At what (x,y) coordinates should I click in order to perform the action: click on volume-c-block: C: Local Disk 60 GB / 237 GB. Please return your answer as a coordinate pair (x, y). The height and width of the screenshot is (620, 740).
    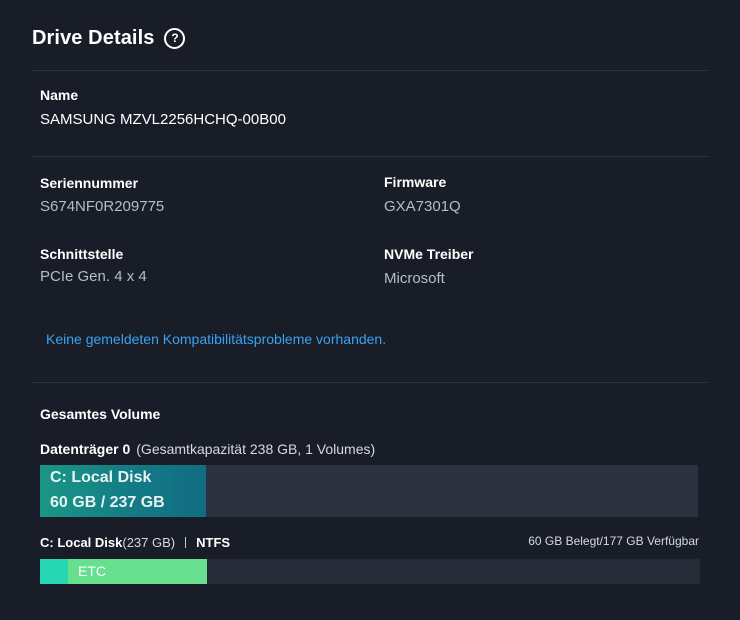
    Looking at the image, I should click on (123, 491).